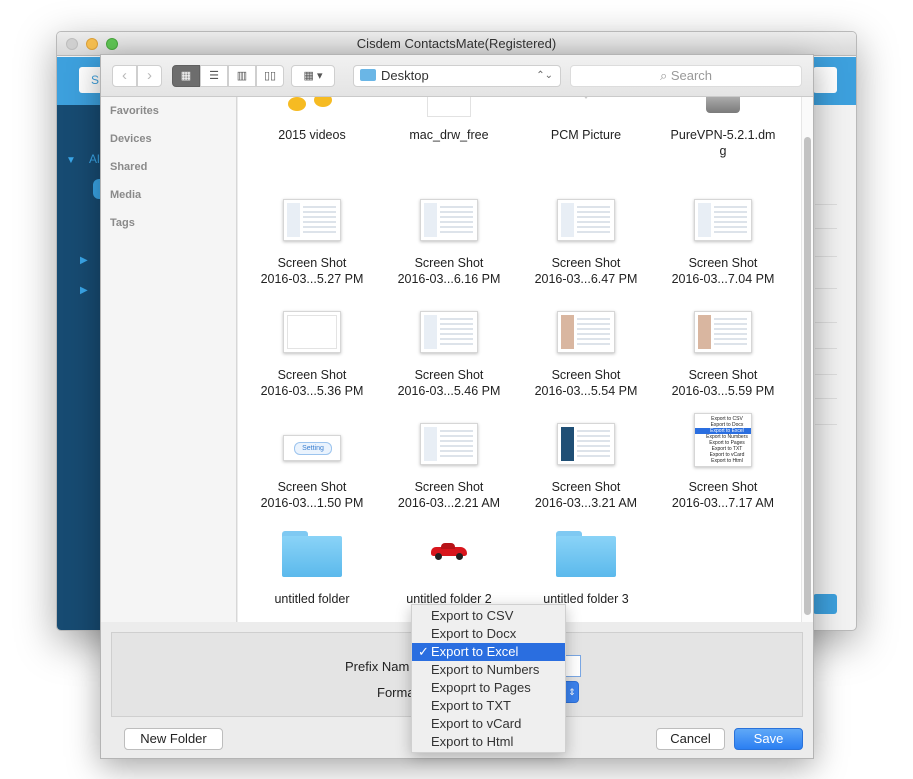 The width and height of the screenshot is (913, 779). Describe the element at coordinates (449, 503) in the screenshot. I see `file-name-line2: 2016-03...2.21 AM` at that location.